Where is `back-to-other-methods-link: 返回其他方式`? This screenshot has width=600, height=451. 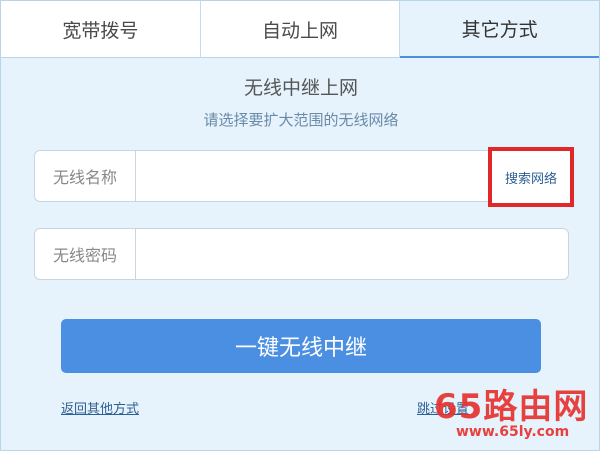 back-to-other-methods-link: 返回其他方式 is located at coordinates (100, 407).